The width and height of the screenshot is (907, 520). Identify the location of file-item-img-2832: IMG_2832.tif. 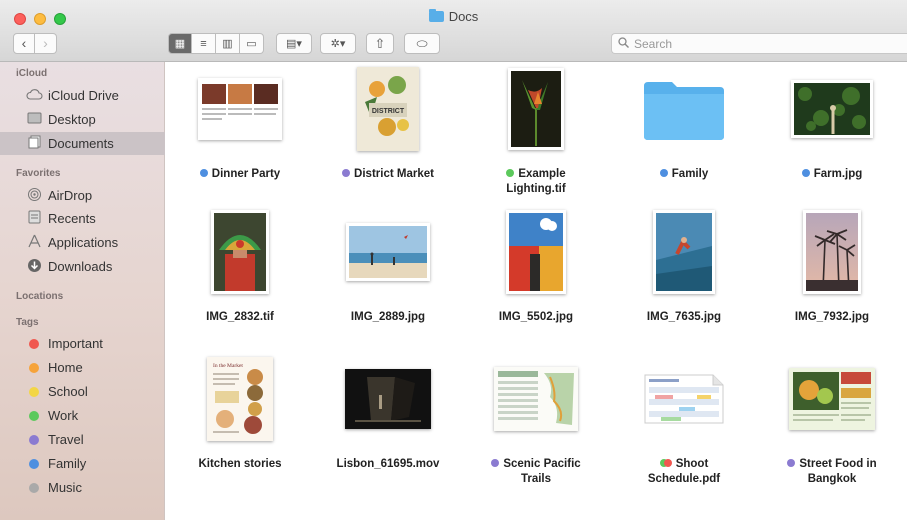
(240, 276).